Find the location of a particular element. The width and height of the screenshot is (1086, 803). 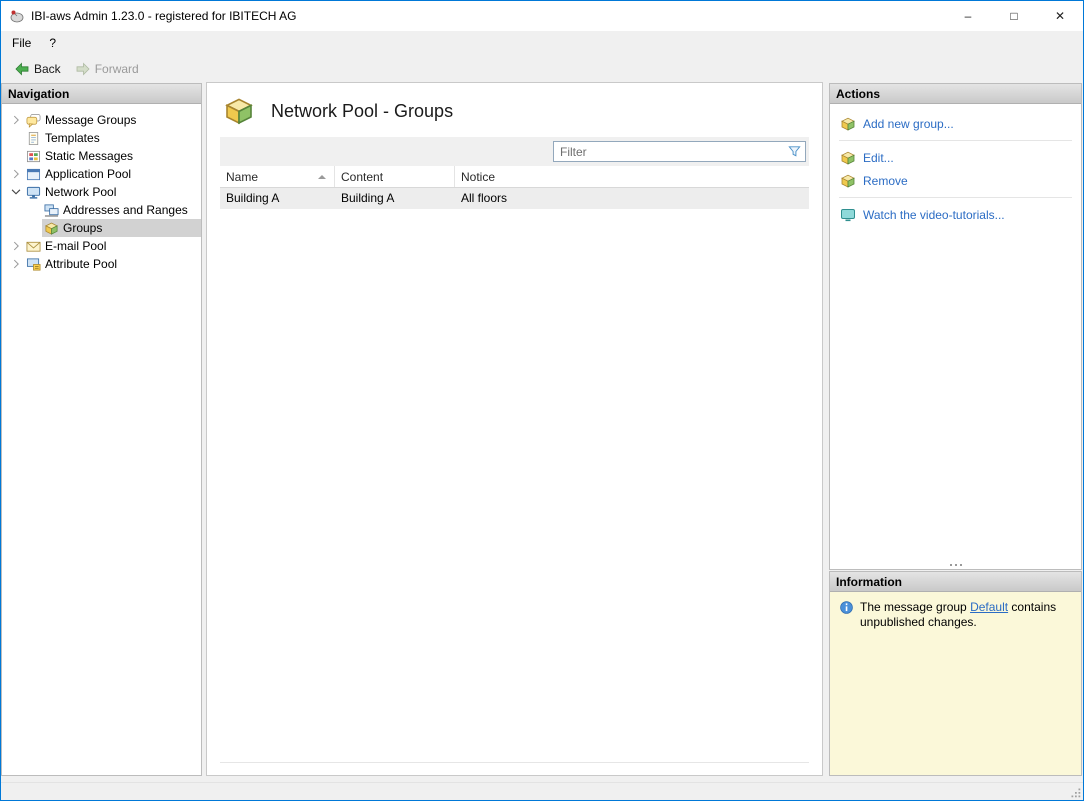

templates-icon is located at coordinates (33, 138).